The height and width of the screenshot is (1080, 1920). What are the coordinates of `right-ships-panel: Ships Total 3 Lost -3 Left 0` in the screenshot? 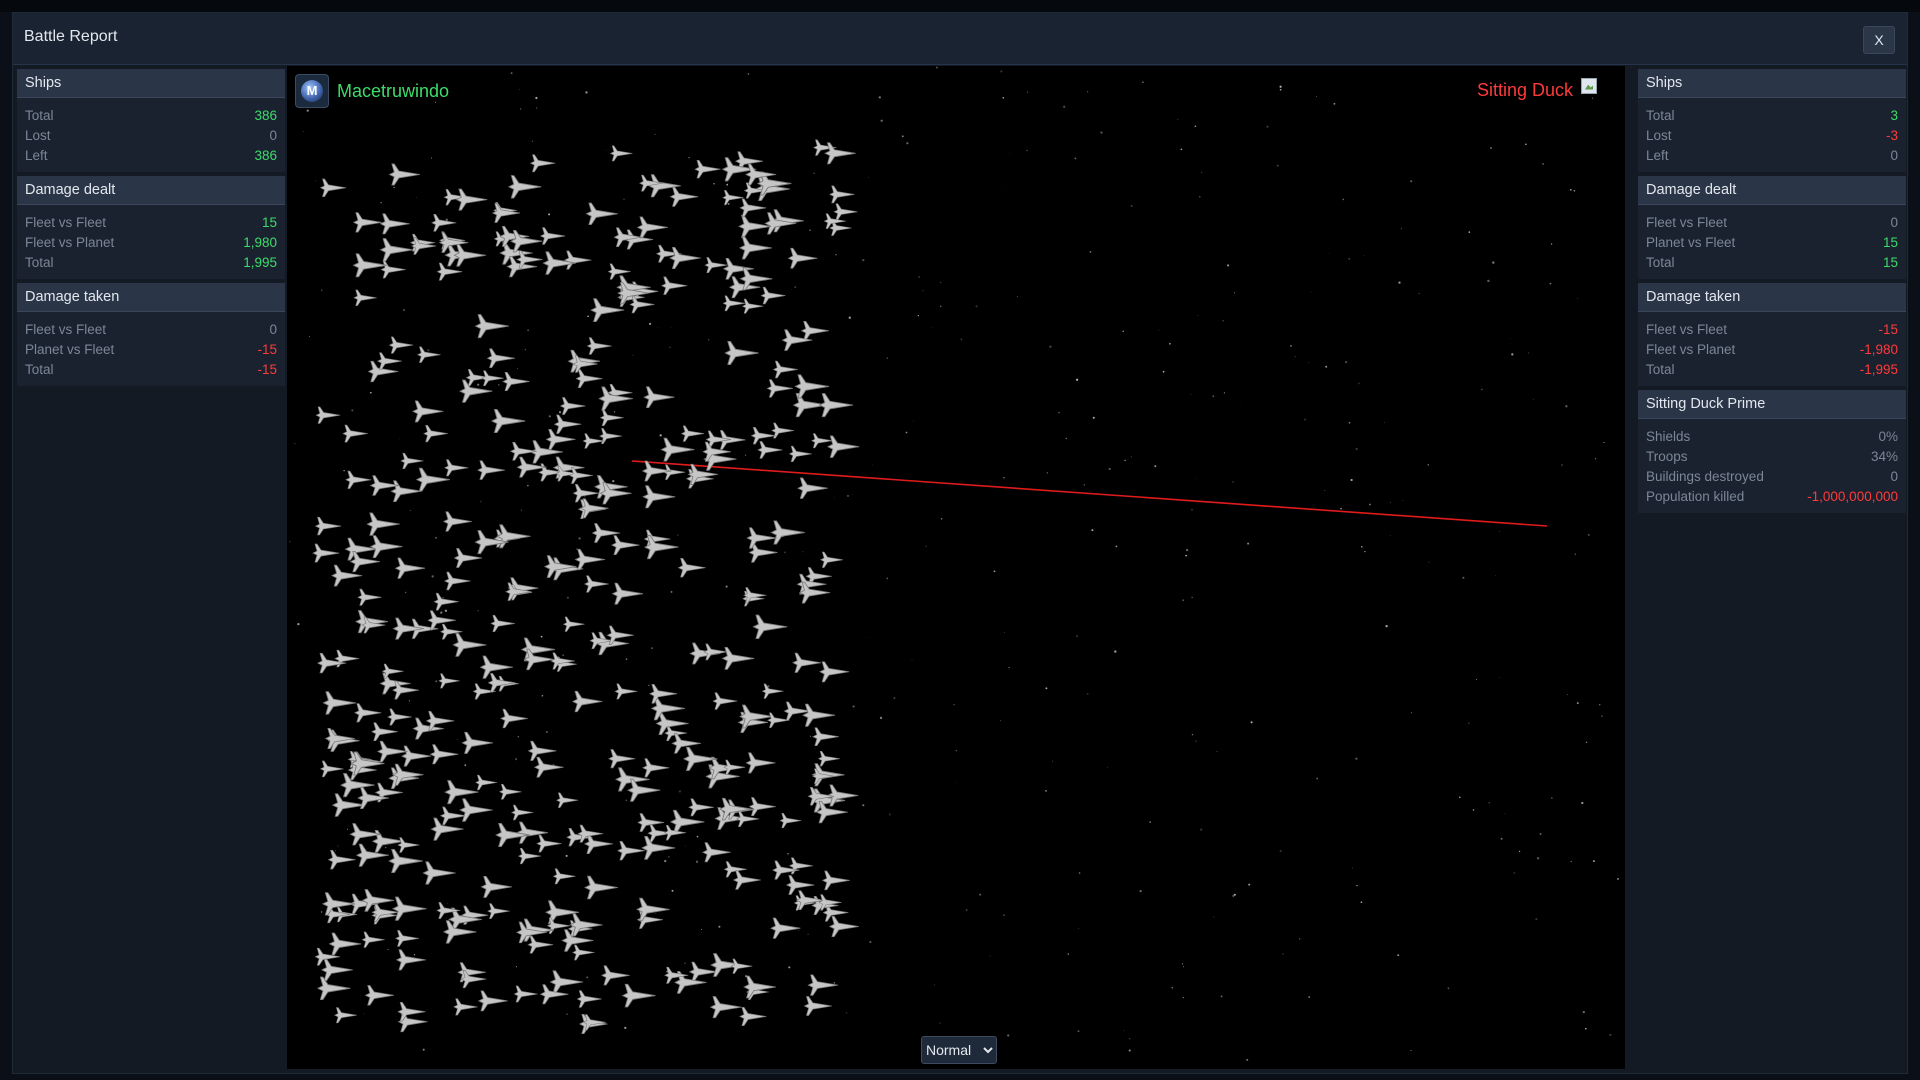 It's located at (1772, 120).